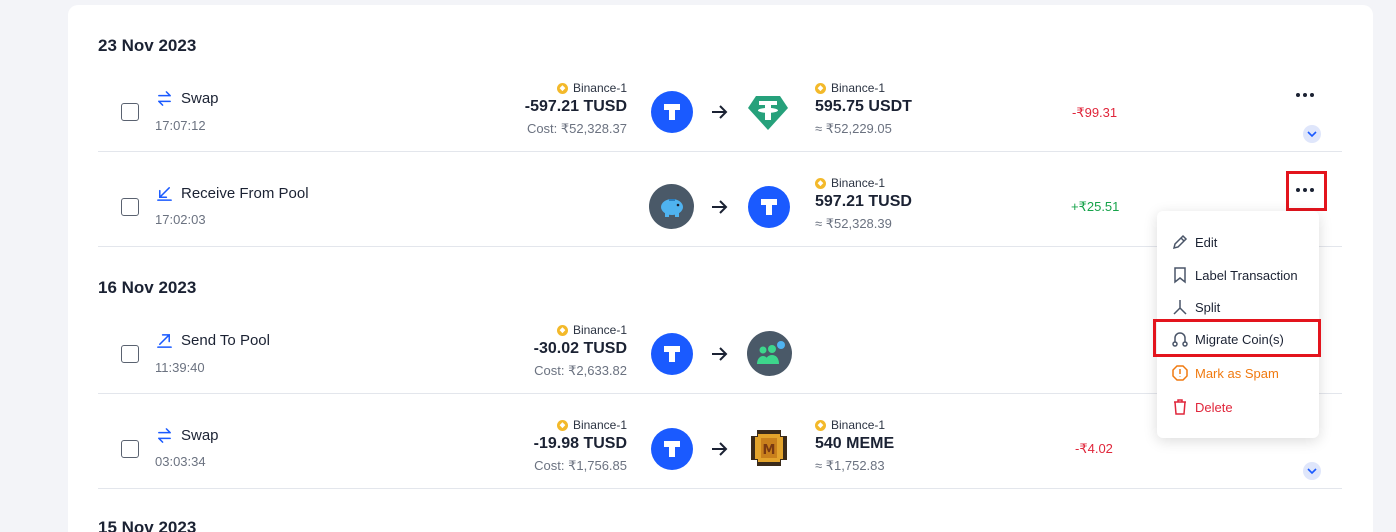 The image size is (1396, 532). What do you see at coordinates (1237, 373) in the screenshot?
I see `menu-label: Mark as Spam` at bounding box center [1237, 373].